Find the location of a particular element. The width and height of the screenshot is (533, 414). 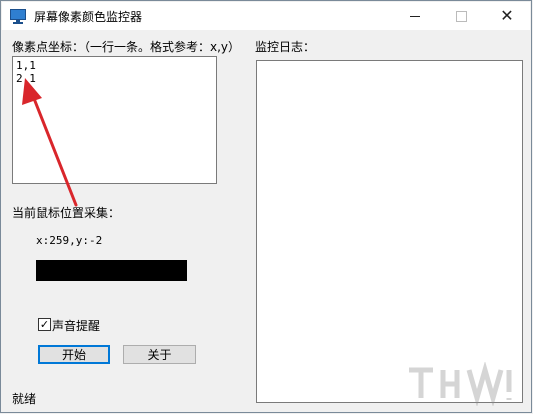

maximize-icon is located at coordinates (461, 16).